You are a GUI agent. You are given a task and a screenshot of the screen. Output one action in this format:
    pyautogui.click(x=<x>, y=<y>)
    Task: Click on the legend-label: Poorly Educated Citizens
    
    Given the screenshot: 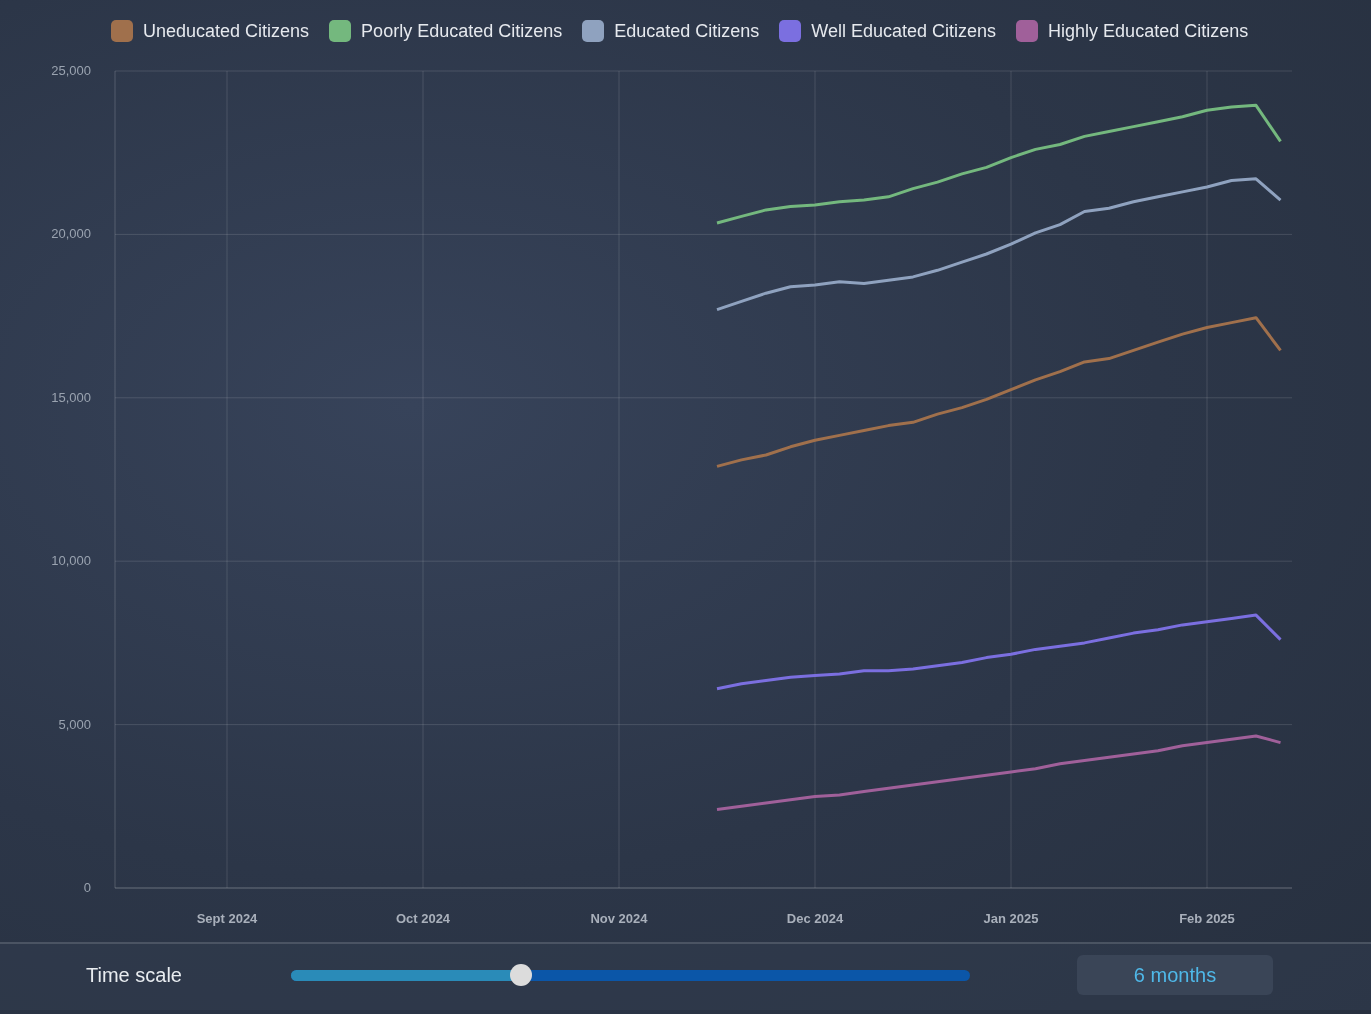 What is the action you would take?
    pyautogui.click(x=462, y=31)
    